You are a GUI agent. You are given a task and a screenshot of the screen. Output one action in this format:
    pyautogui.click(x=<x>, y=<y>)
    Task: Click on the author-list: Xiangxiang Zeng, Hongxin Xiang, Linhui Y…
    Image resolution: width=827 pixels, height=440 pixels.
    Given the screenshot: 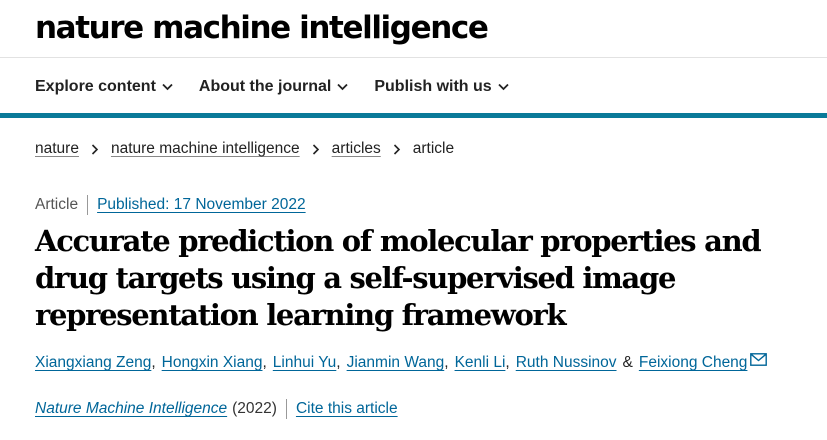 What is the action you would take?
    pyautogui.click(x=401, y=362)
    